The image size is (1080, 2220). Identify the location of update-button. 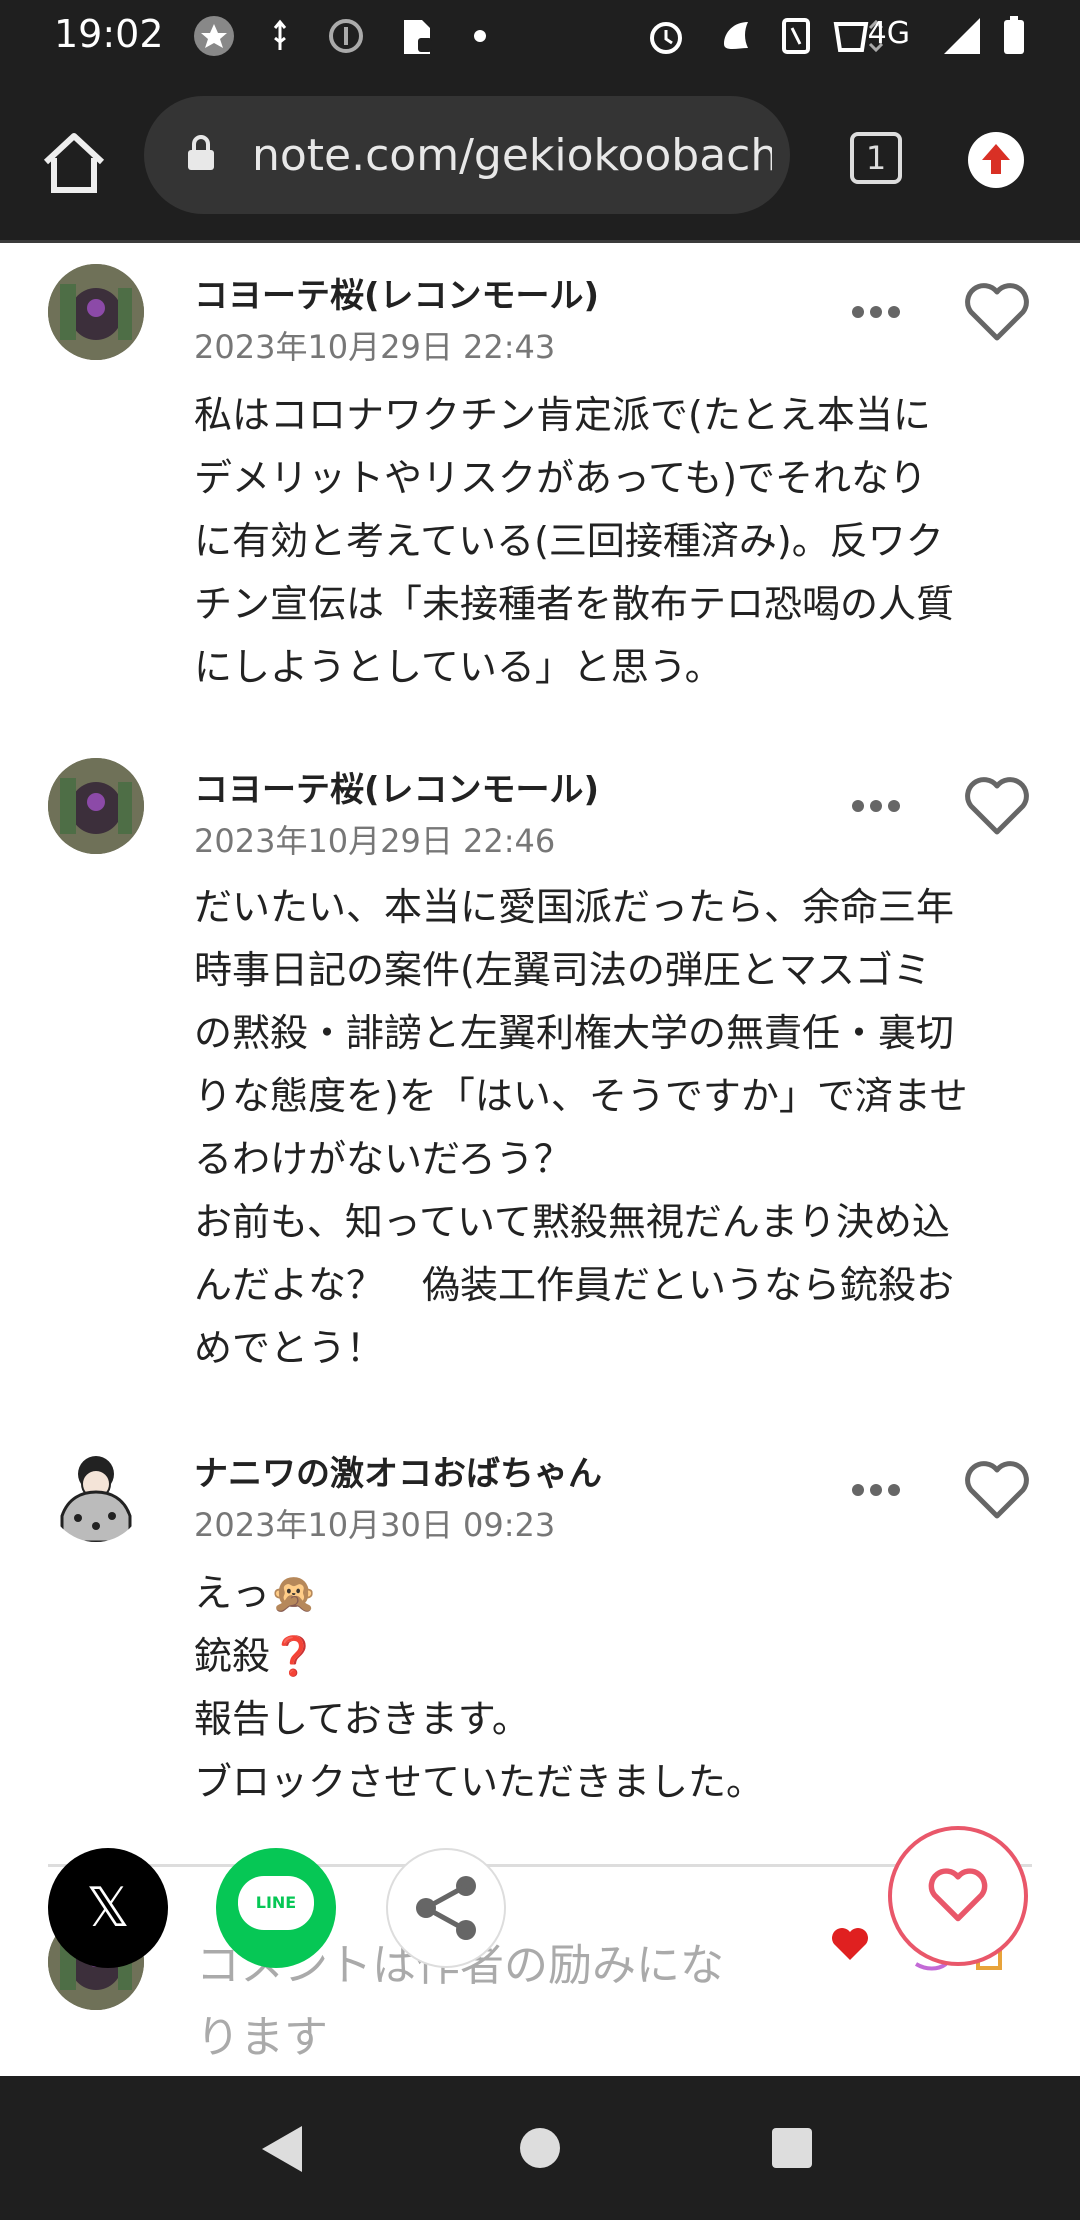
(996, 160).